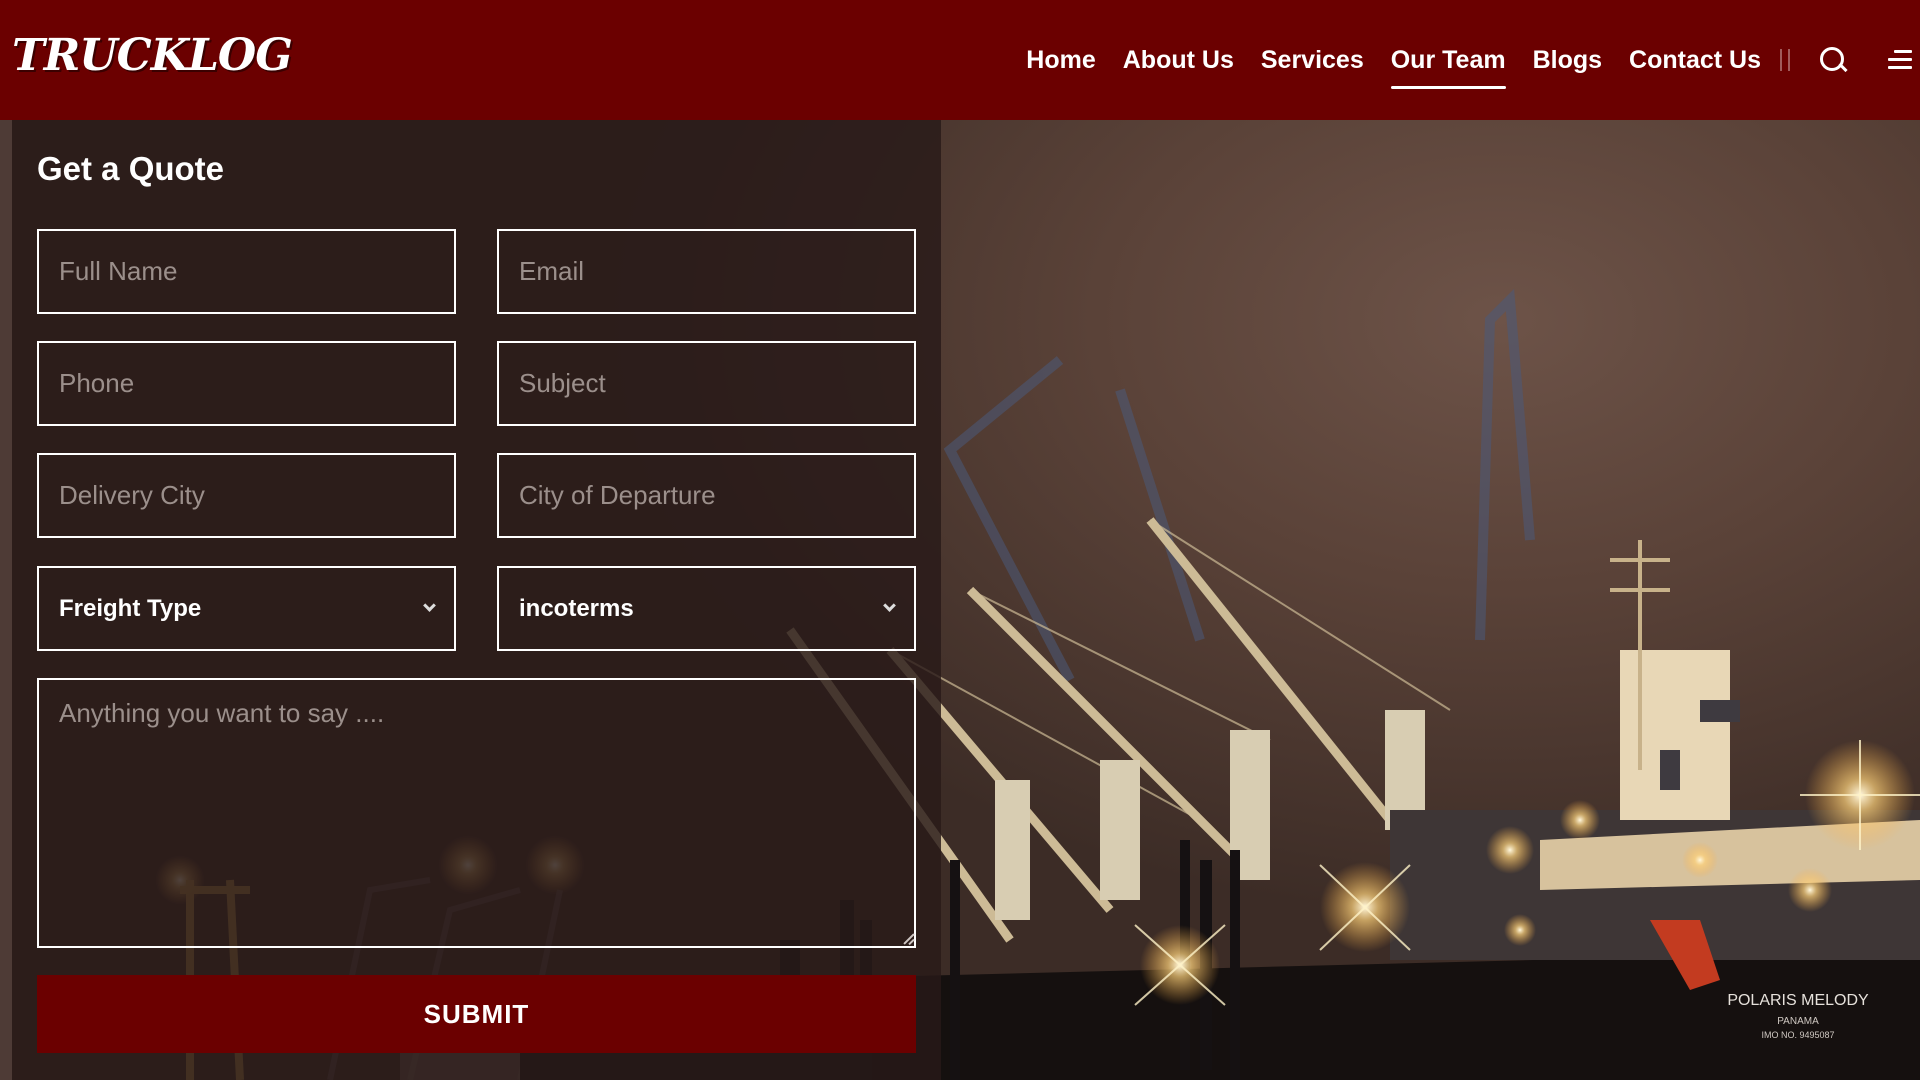 The height and width of the screenshot is (1080, 1920). I want to click on ship-port-text: PANAMA, so click(1798, 1021).